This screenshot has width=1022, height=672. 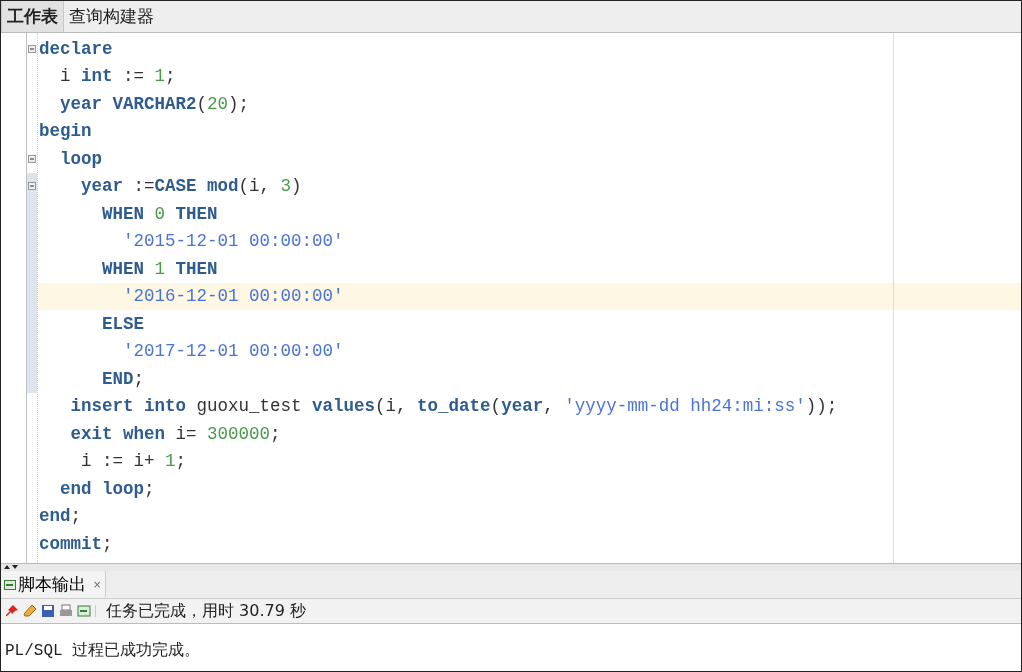 I want to click on pin-icon, so click(x=12, y=611).